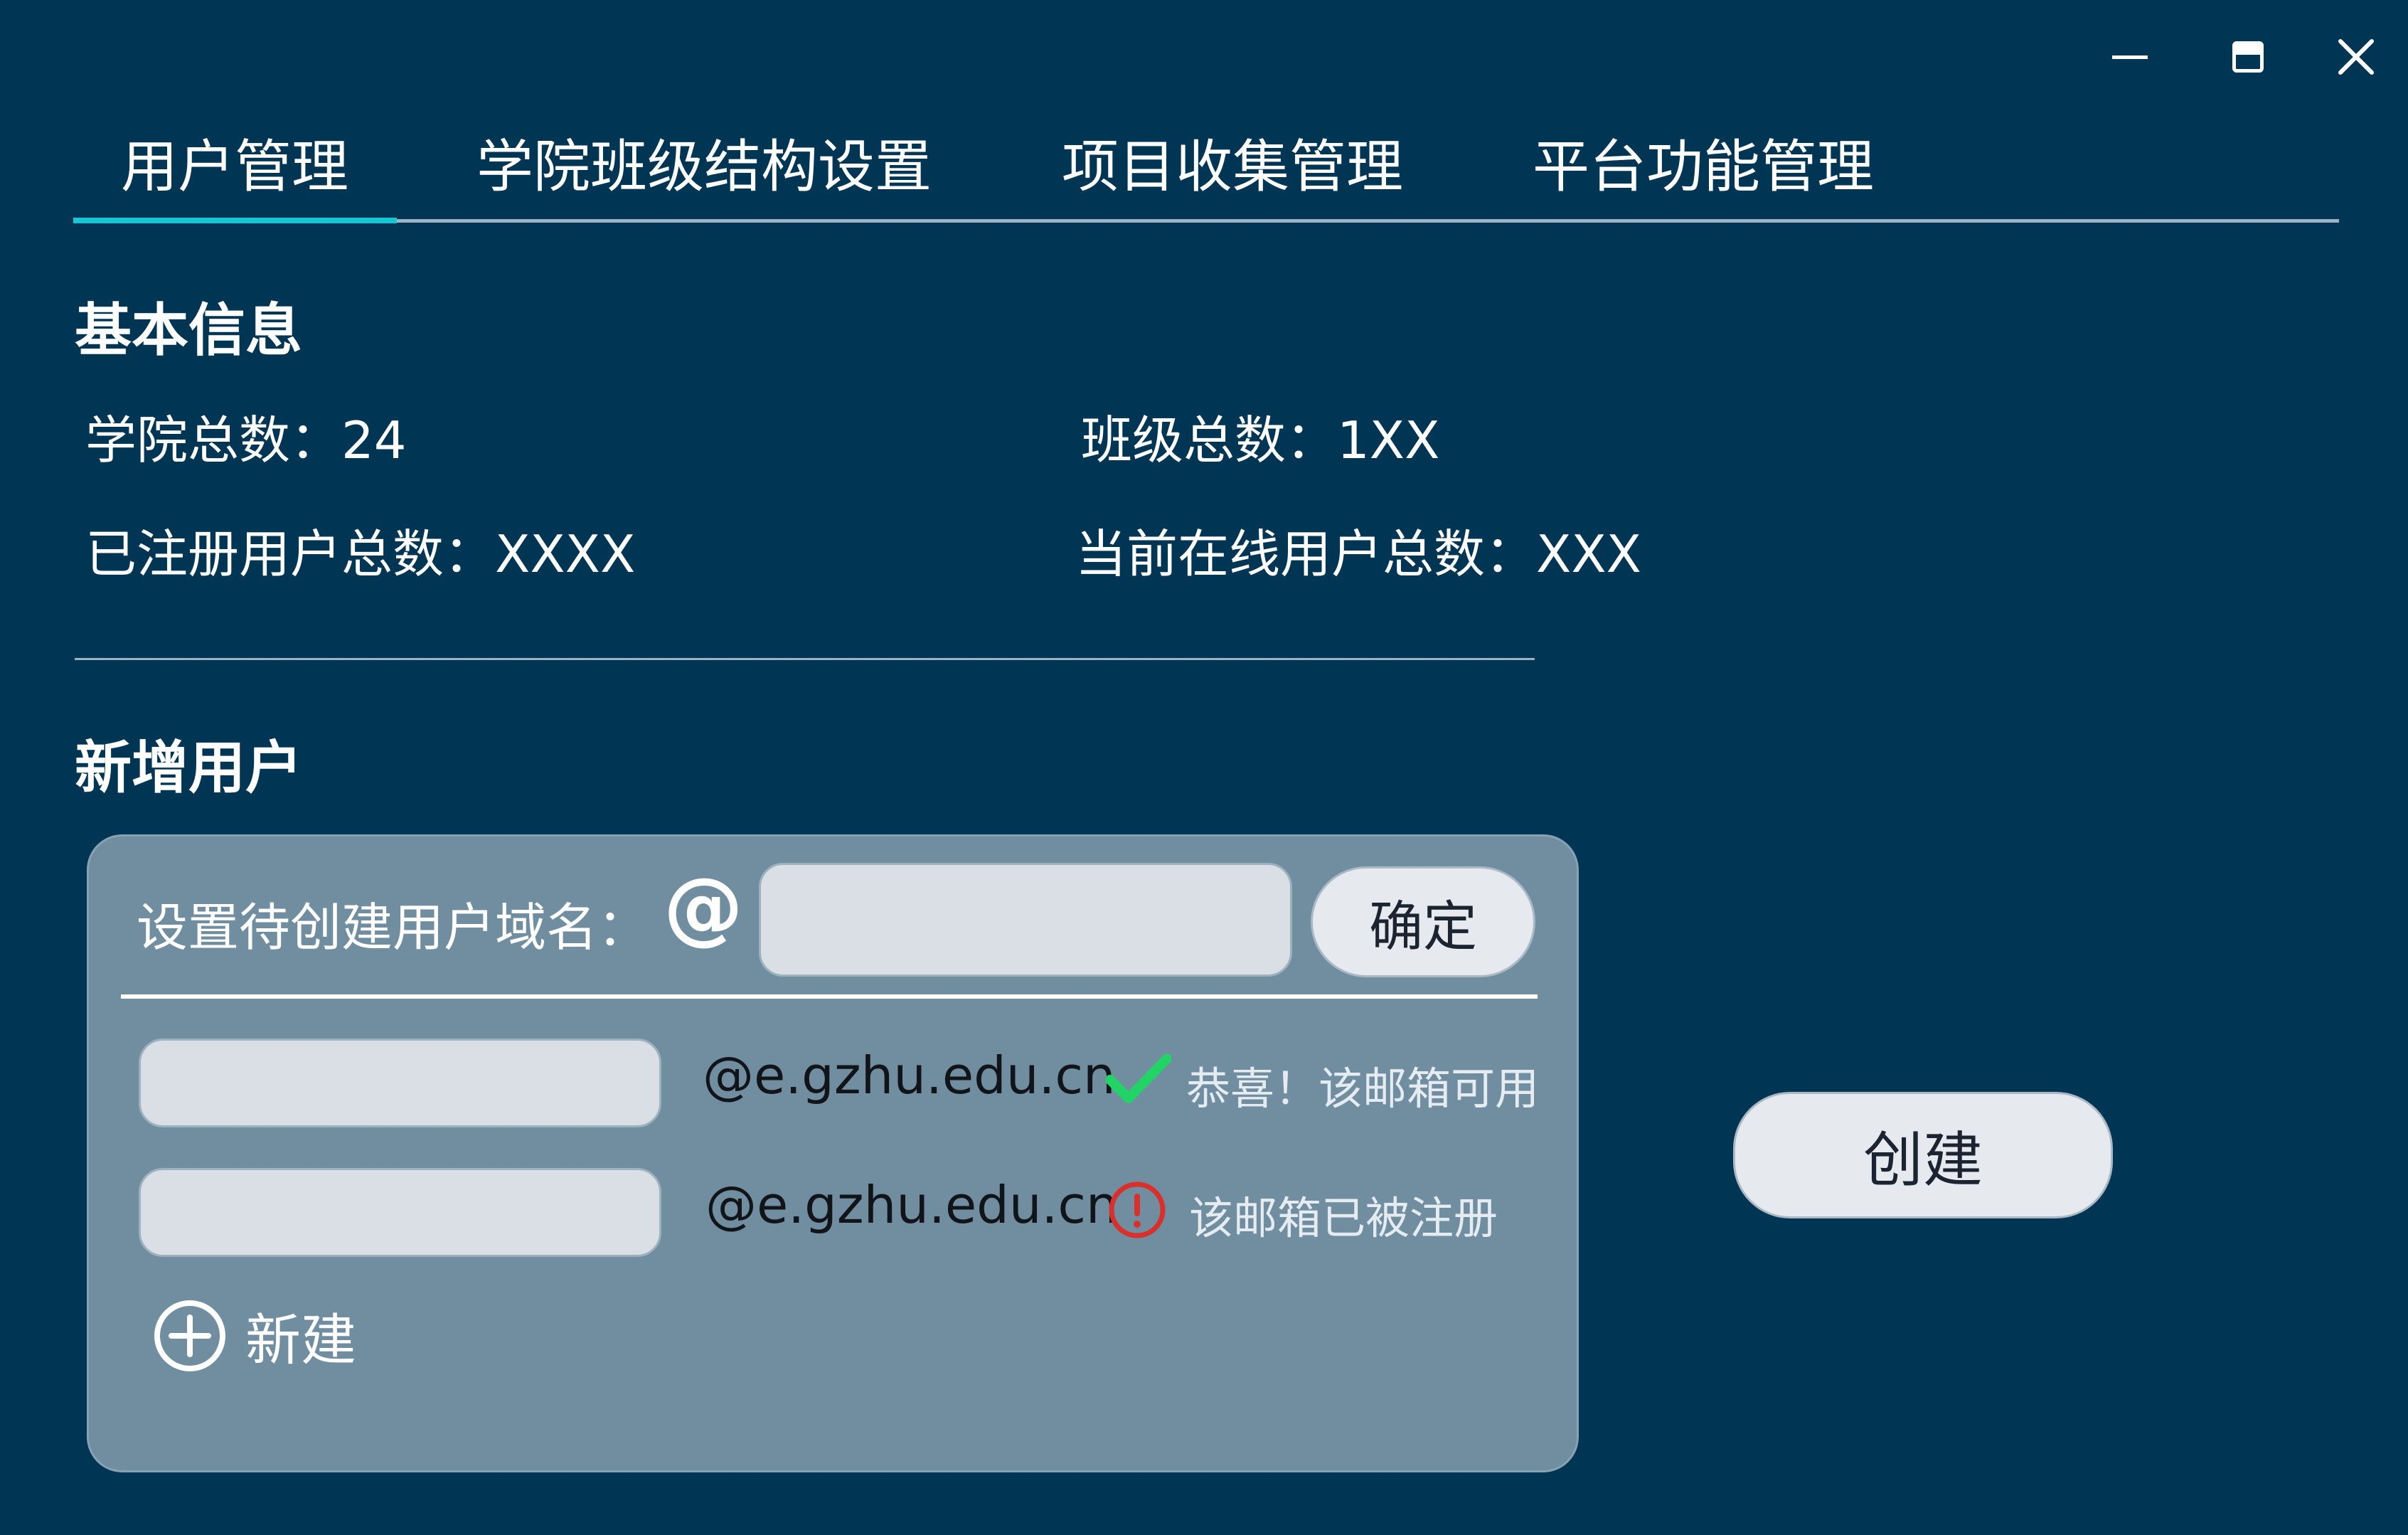 The height and width of the screenshot is (1535, 2408). I want to click on basic-info-title: 基本信息, so click(188, 330).